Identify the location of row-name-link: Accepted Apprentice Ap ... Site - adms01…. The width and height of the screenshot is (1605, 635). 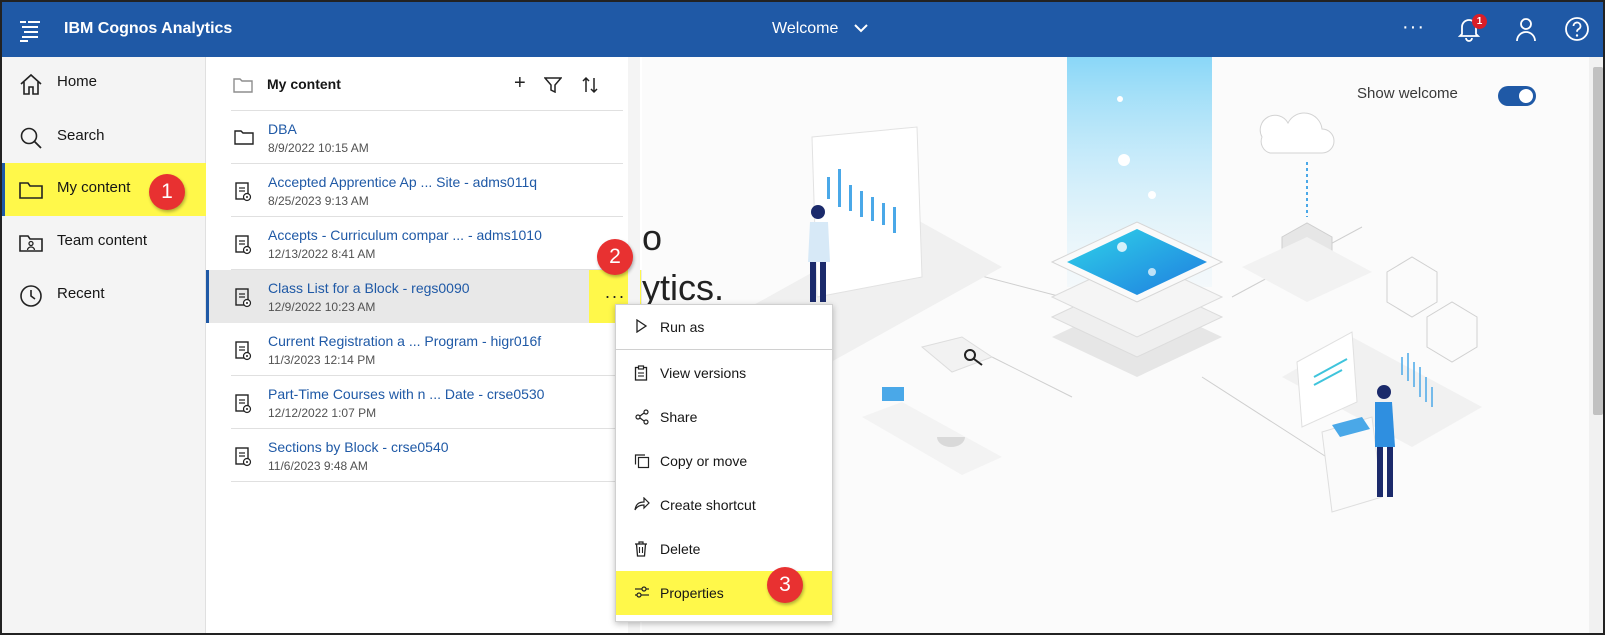
(402, 182).